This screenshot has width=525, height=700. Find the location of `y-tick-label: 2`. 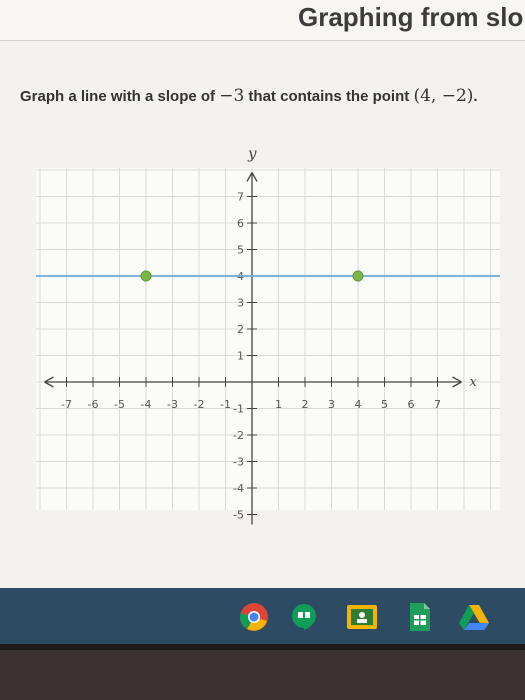

y-tick-label: 2 is located at coordinates (240, 329).